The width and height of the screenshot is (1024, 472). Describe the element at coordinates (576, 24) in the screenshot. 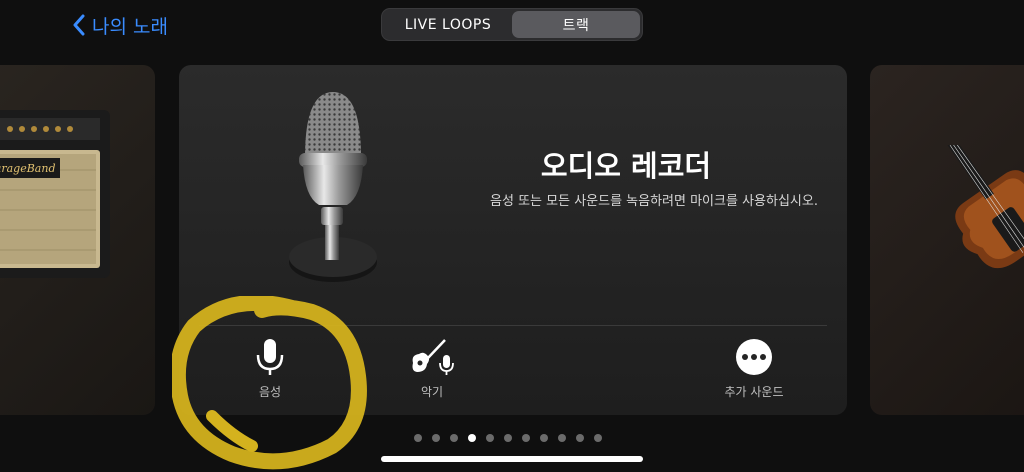

I see `tab-tracks: 트랙` at that location.